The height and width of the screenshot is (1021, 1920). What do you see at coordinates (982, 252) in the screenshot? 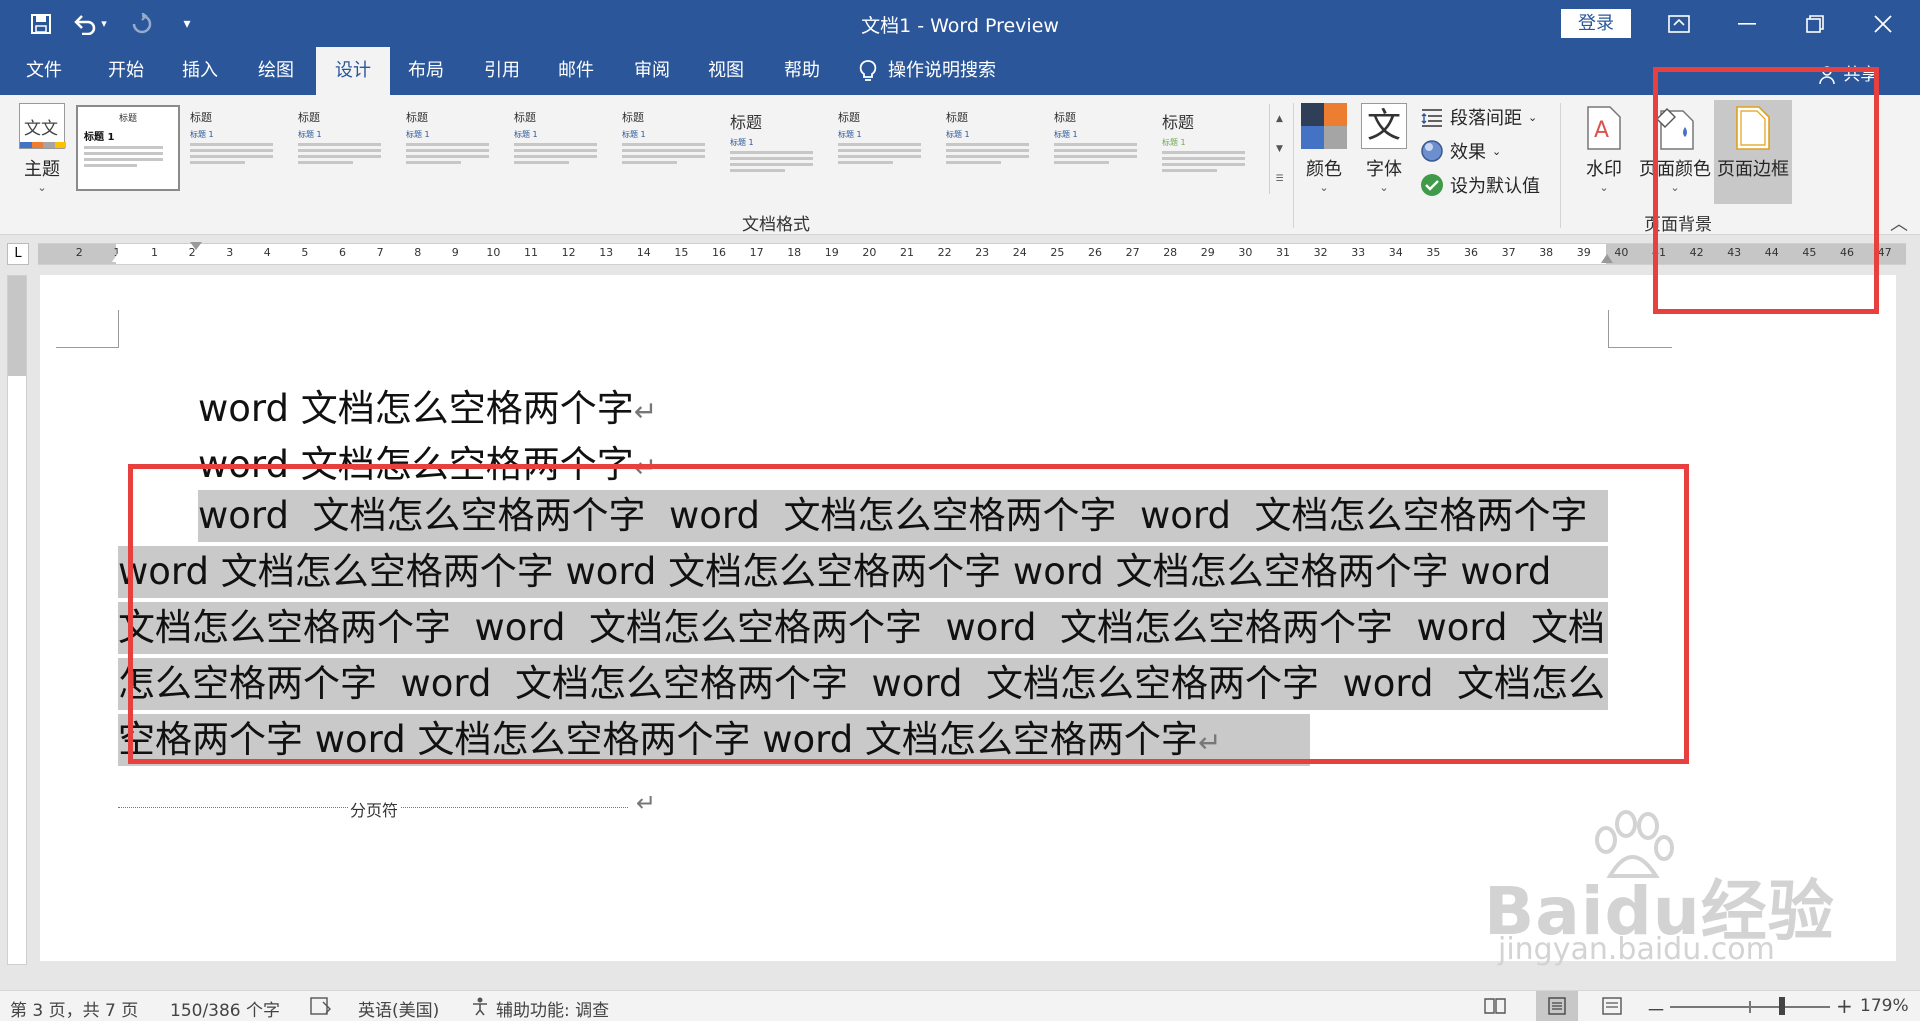
I see `ruler-number: 23` at bounding box center [982, 252].